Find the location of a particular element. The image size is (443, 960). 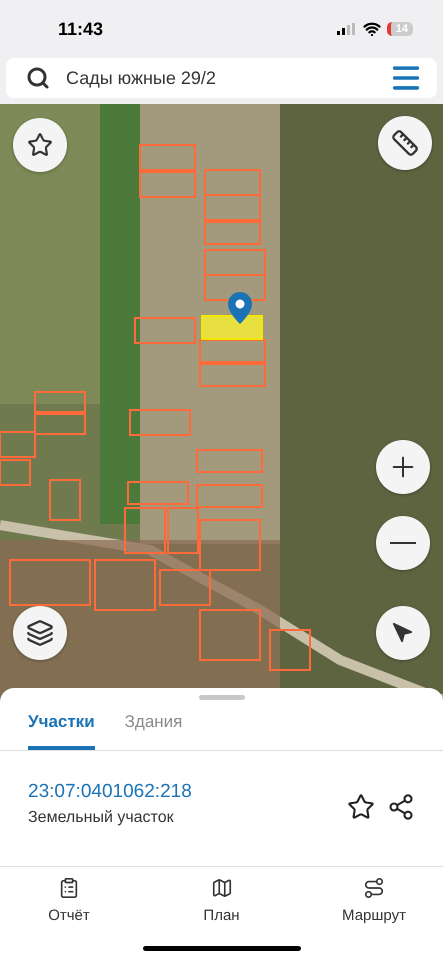

plan-icon is located at coordinates (221, 888).